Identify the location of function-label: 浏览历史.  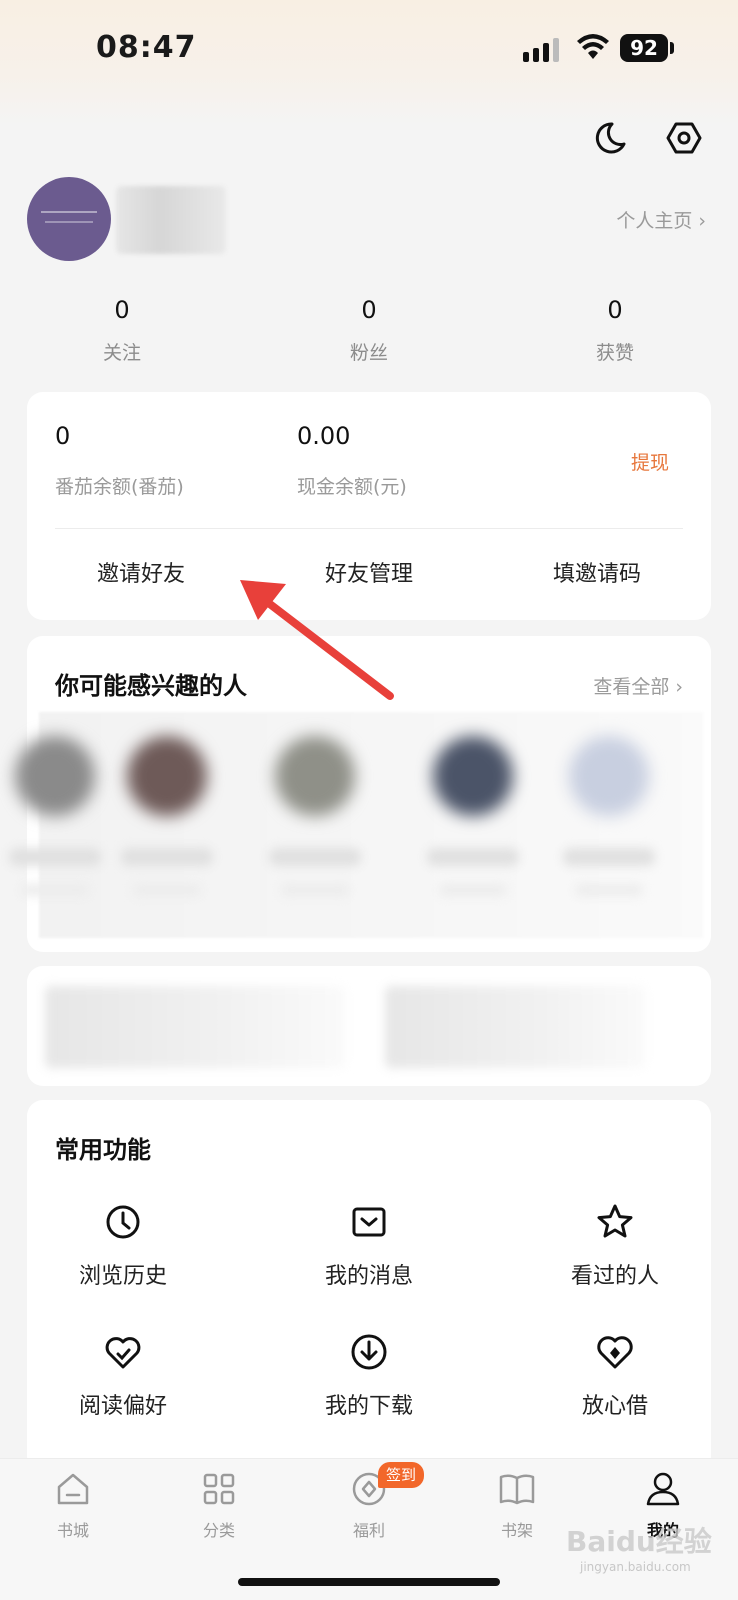
(122, 1276).